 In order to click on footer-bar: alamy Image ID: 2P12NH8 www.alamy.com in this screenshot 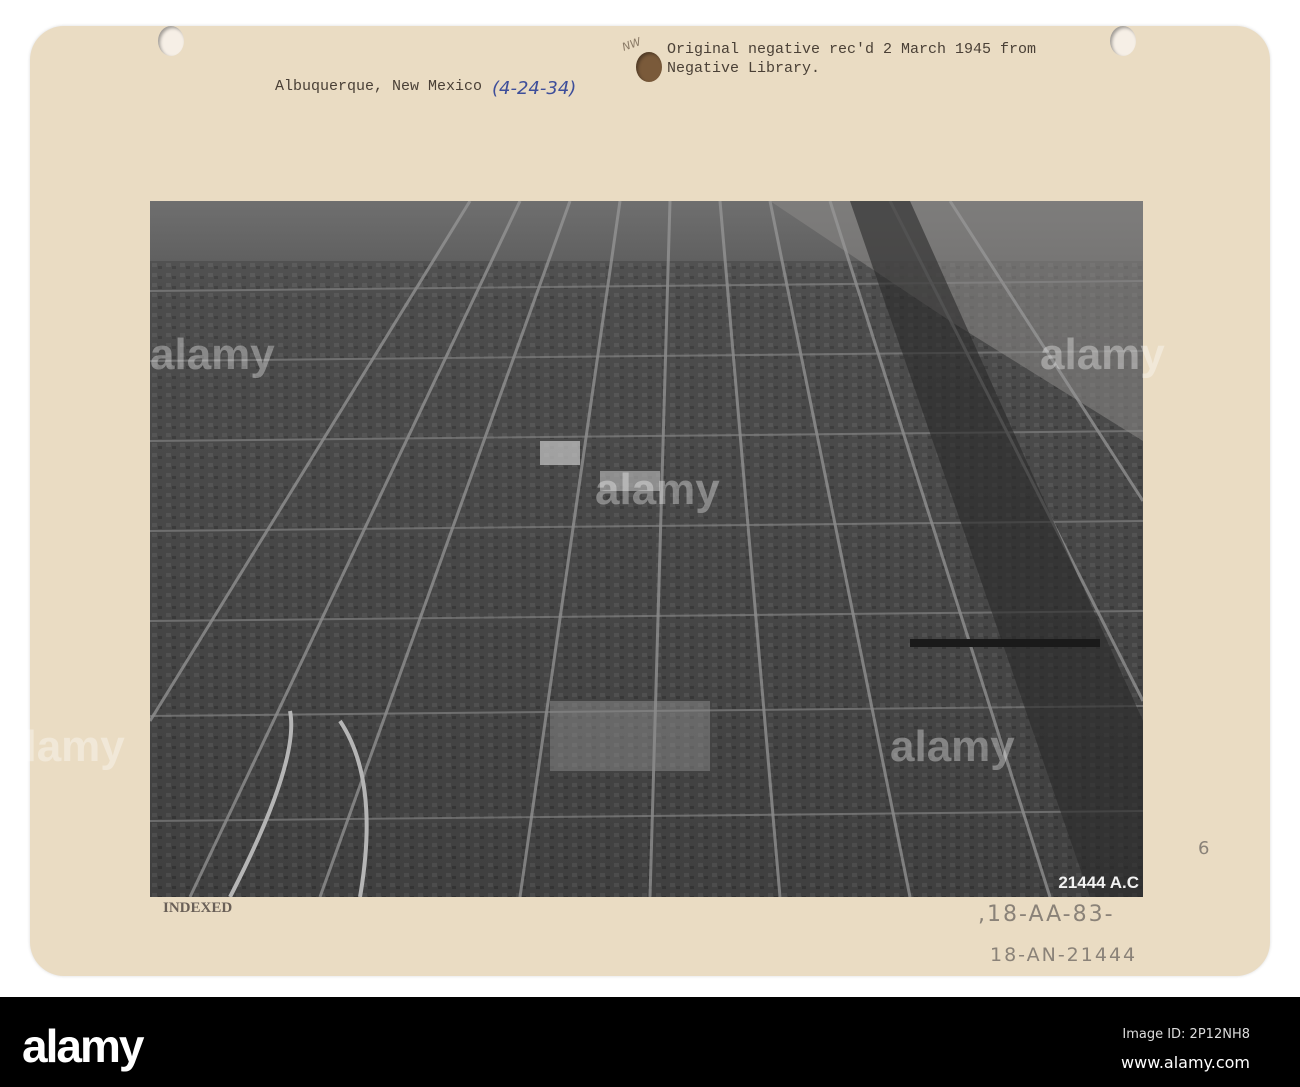, I will do `click(650, 1042)`.